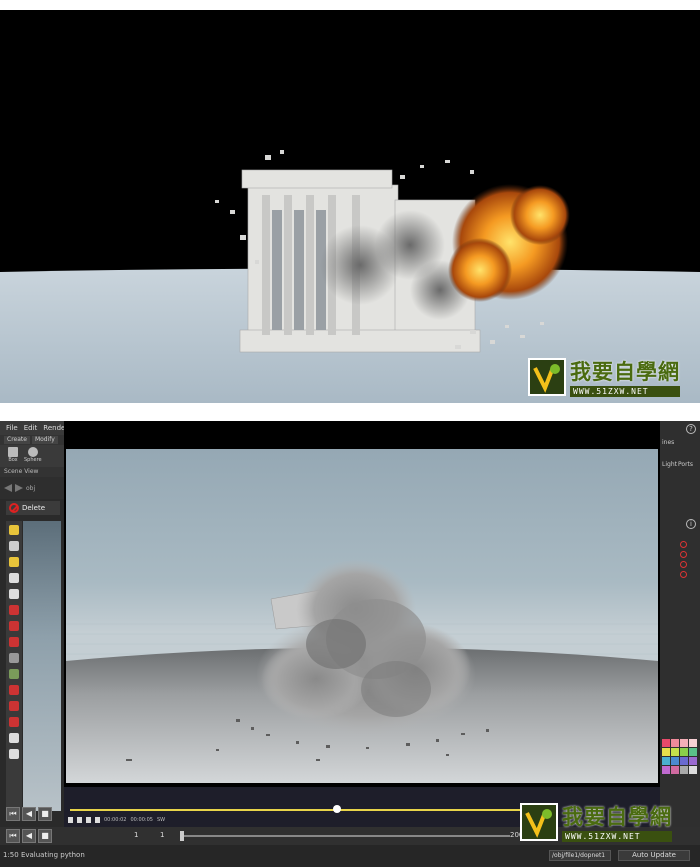 The width and height of the screenshot is (700, 867). Describe the element at coordinates (70, 820) in the screenshot. I see `pause-icon` at that location.